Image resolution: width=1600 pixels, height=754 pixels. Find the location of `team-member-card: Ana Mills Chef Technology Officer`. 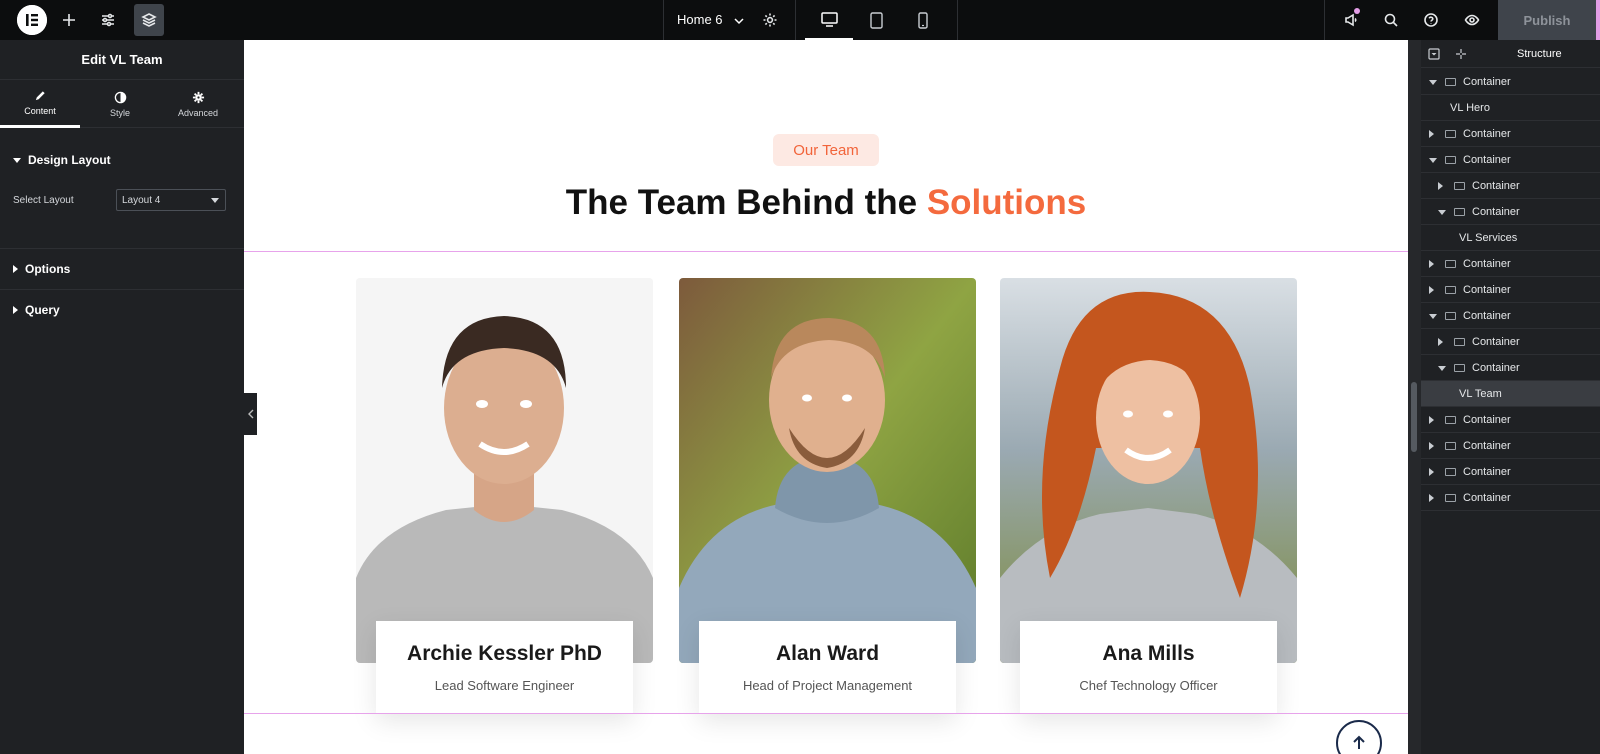

team-member-card: Ana Mills Chef Technology Officer is located at coordinates (1148, 667).